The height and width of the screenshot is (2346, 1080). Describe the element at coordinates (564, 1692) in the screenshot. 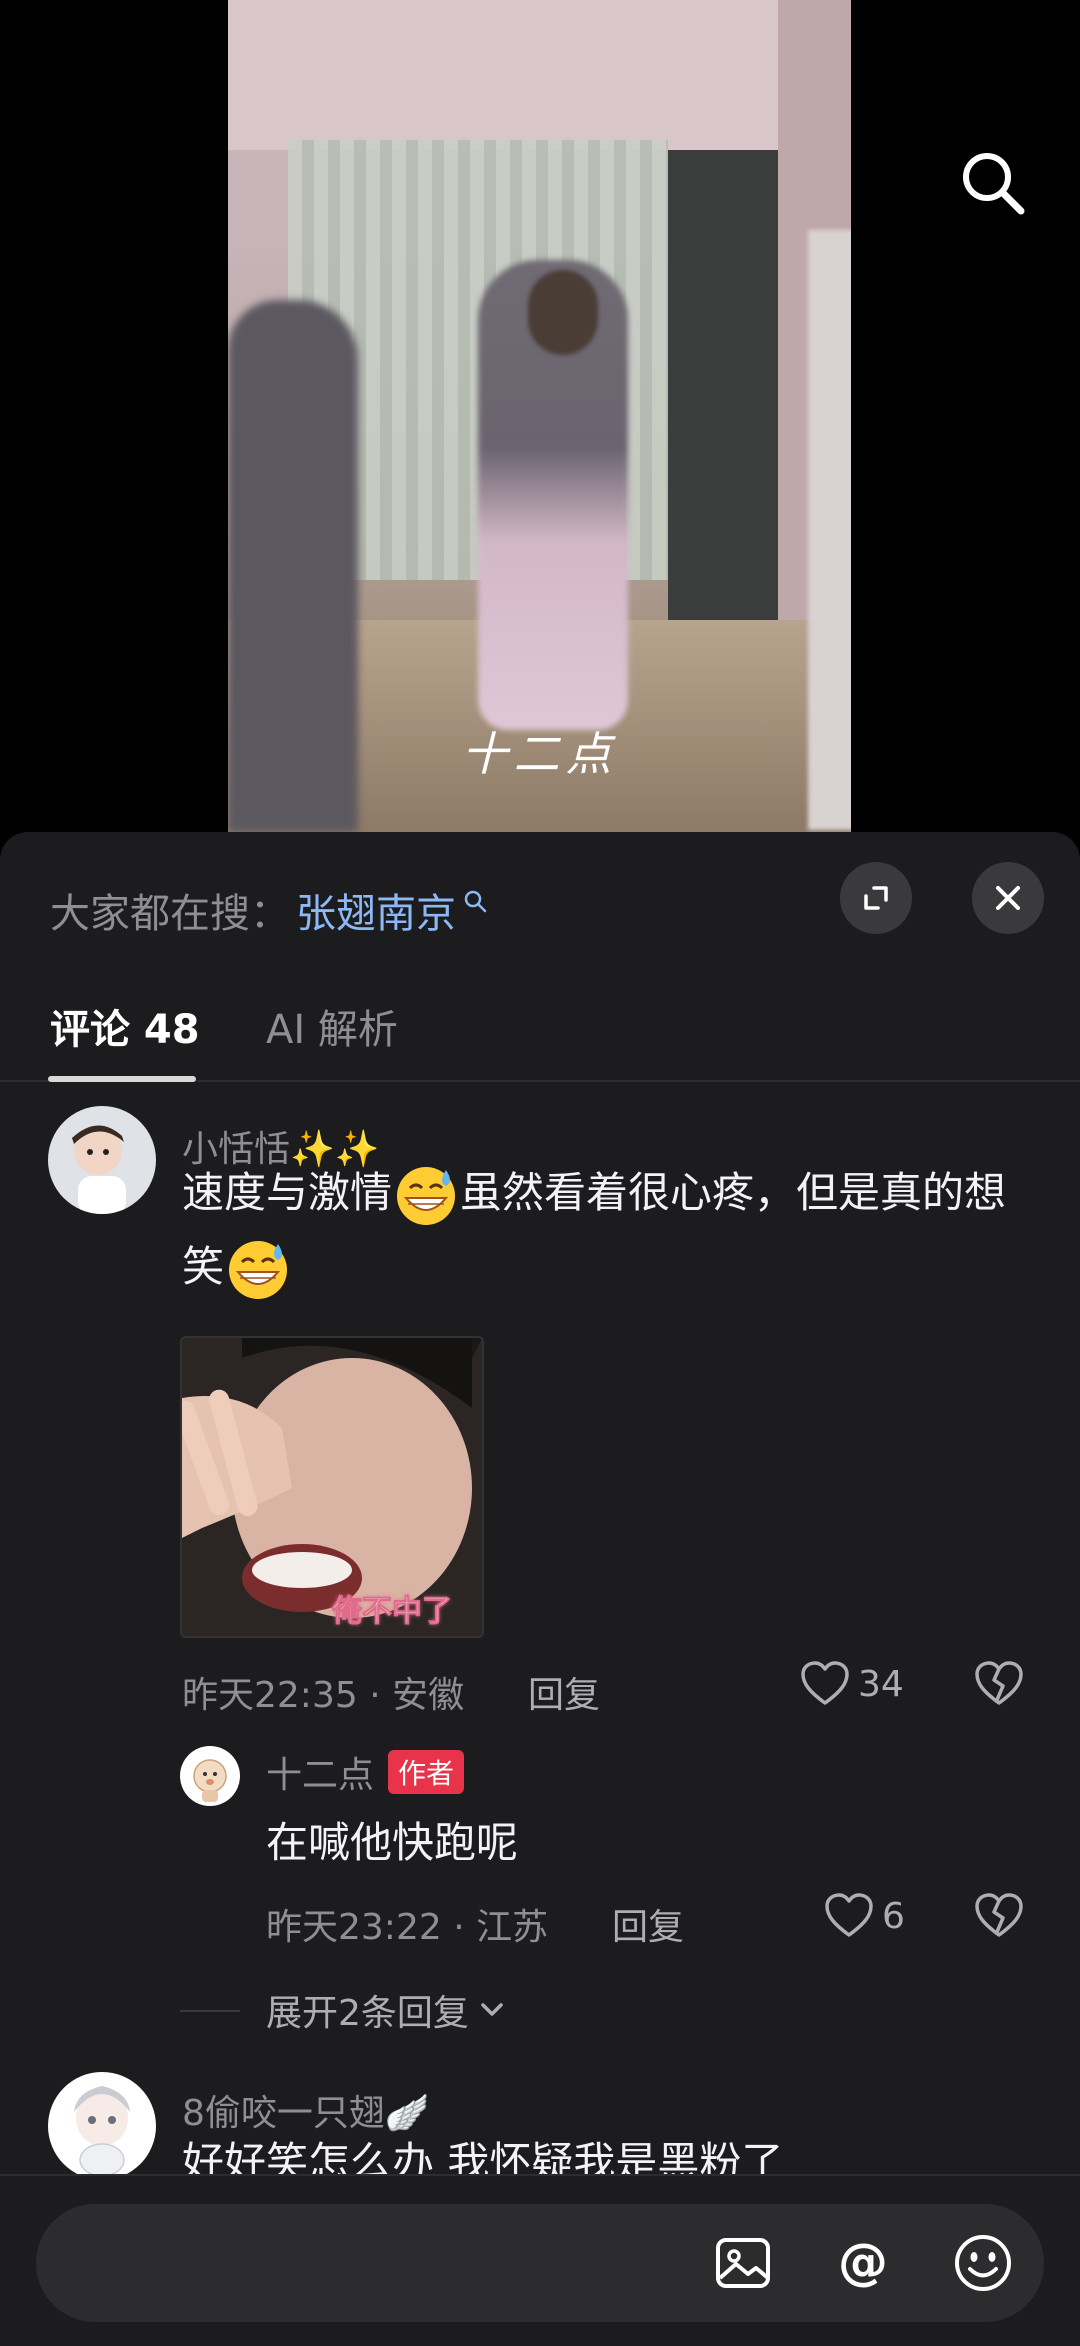

I see `reply-button: 回复` at that location.